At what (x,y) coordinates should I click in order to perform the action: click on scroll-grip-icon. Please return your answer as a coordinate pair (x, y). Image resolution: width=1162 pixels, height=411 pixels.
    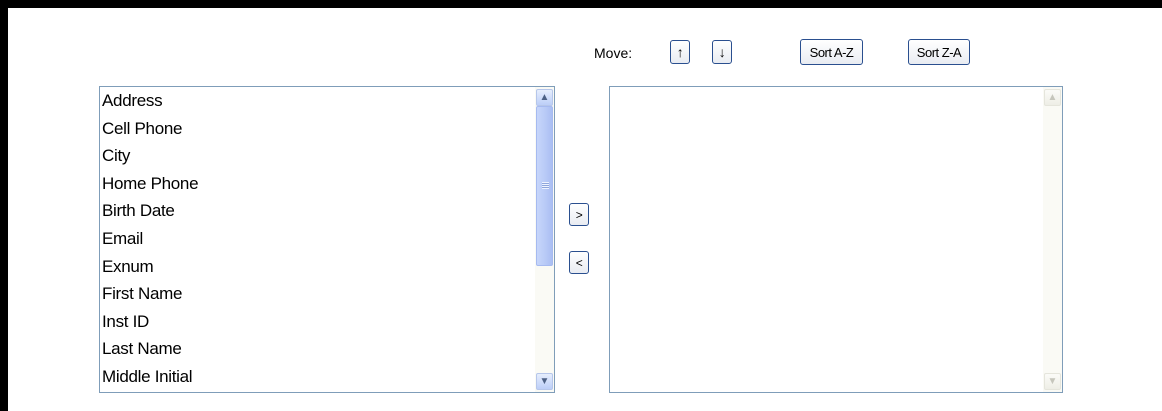
    Looking at the image, I should click on (545, 185).